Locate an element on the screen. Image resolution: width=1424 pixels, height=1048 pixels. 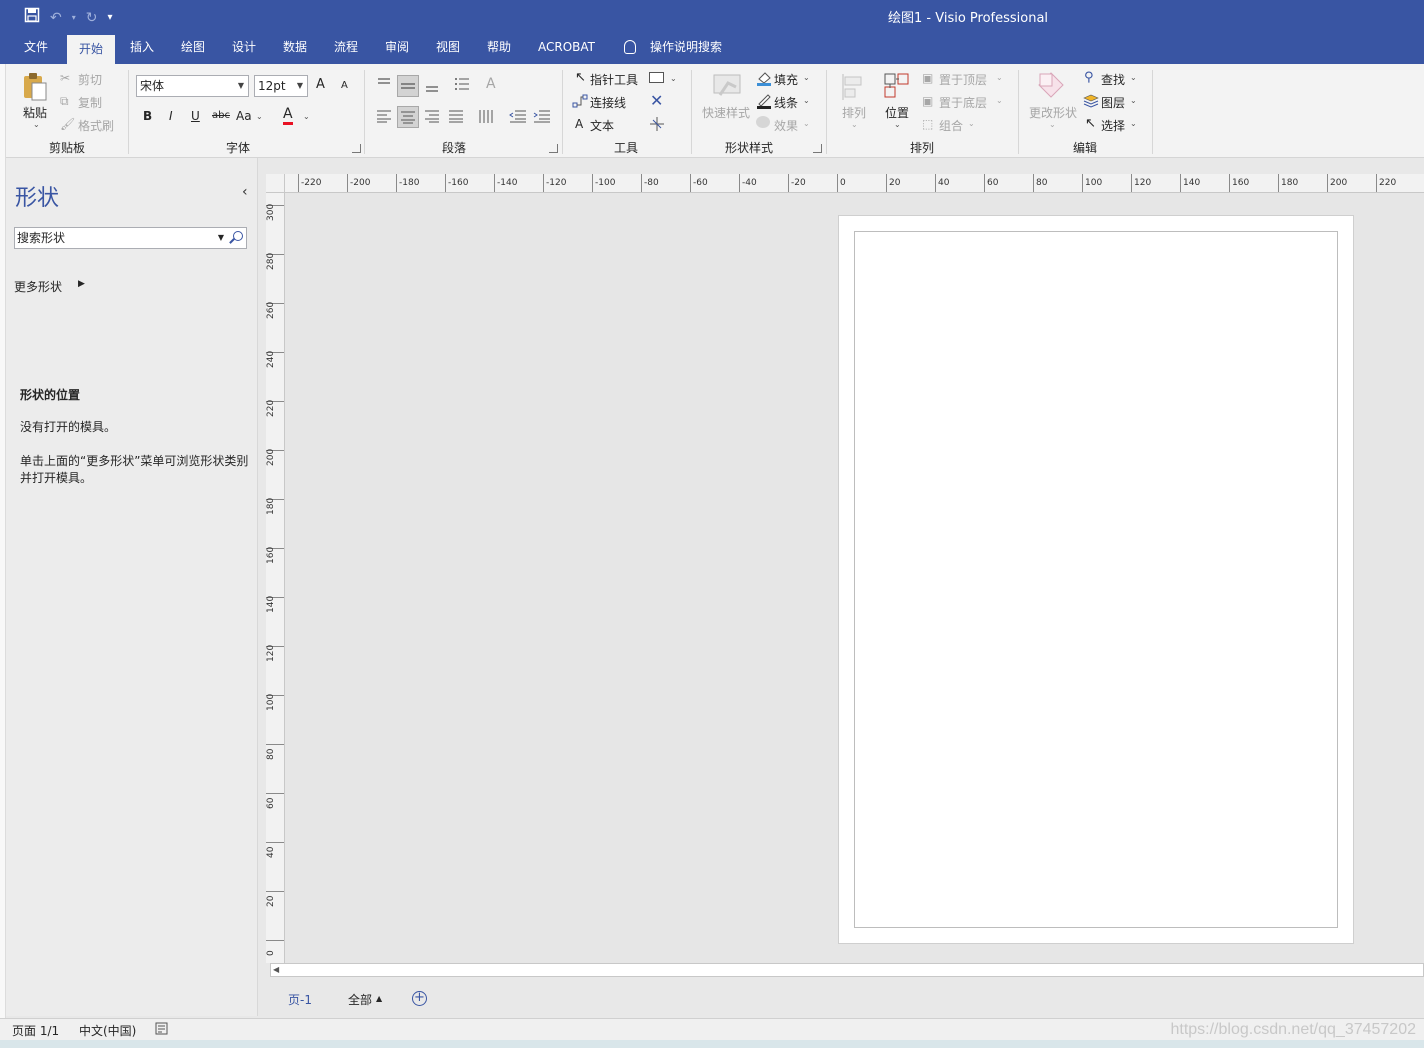
search-shapes-field: 搜索形状 ▼ is located at coordinates (130, 238).